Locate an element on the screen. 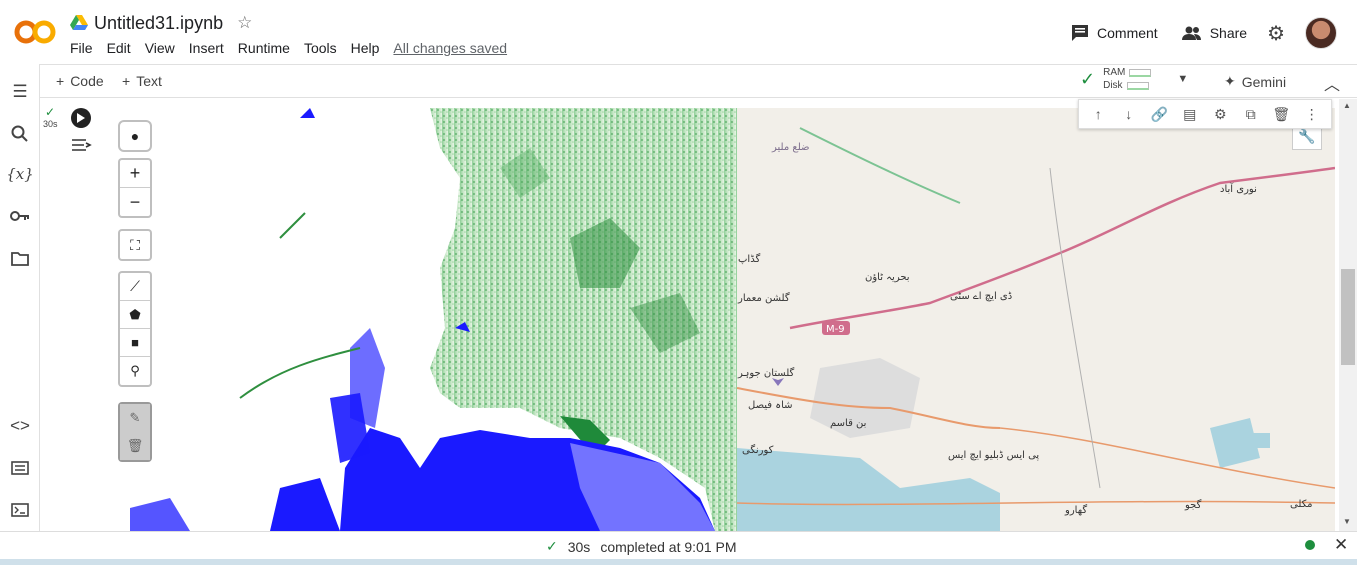 The height and width of the screenshot is (565, 1357). map-label-gadap: گڈاپ is located at coordinates (749, 259).